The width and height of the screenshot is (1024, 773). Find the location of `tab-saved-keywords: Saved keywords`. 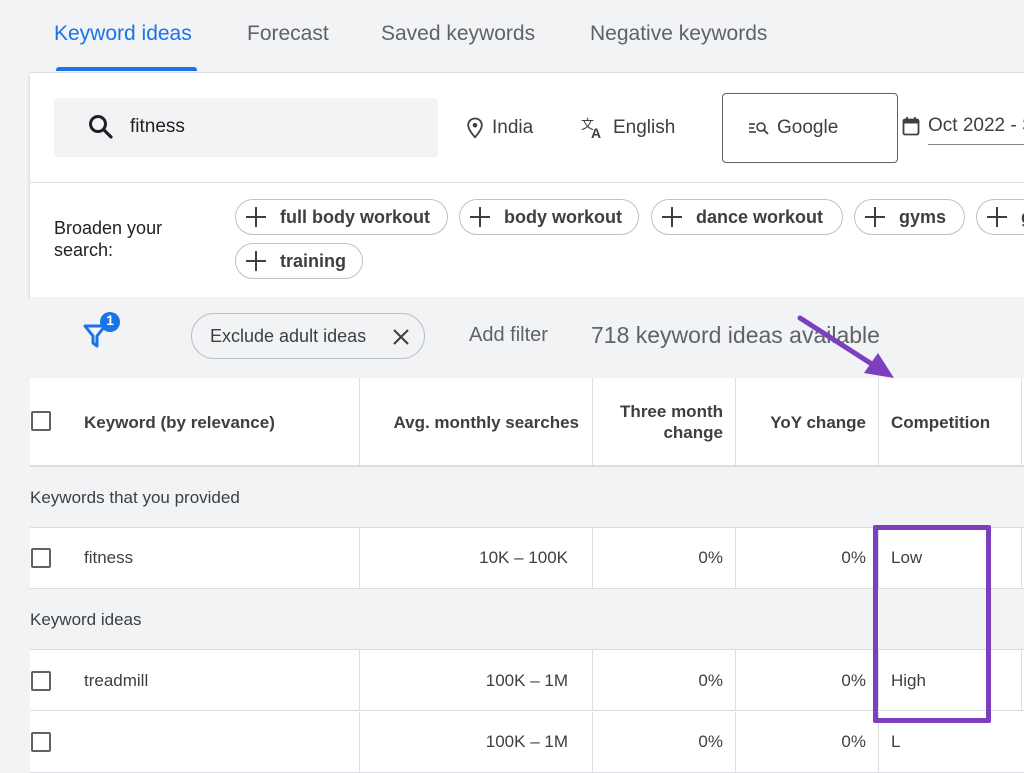

tab-saved-keywords: Saved keywords is located at coordinates (458, 34).